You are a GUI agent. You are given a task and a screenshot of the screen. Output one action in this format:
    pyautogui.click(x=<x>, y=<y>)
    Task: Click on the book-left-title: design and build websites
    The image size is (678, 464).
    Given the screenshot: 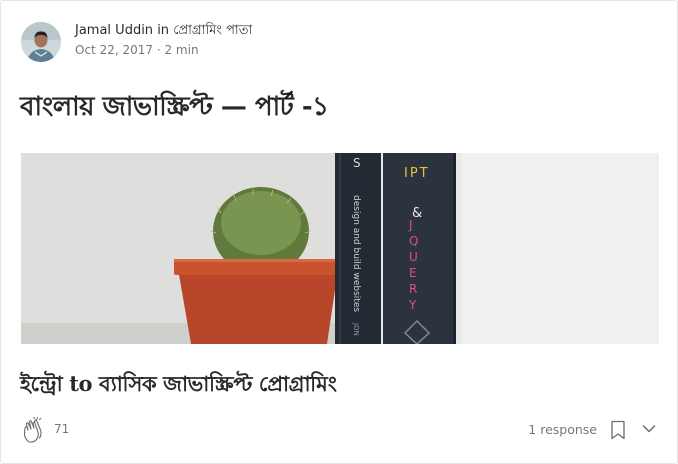 What is the action you would take?
    pyautogui.click(x=356, y=253)
    